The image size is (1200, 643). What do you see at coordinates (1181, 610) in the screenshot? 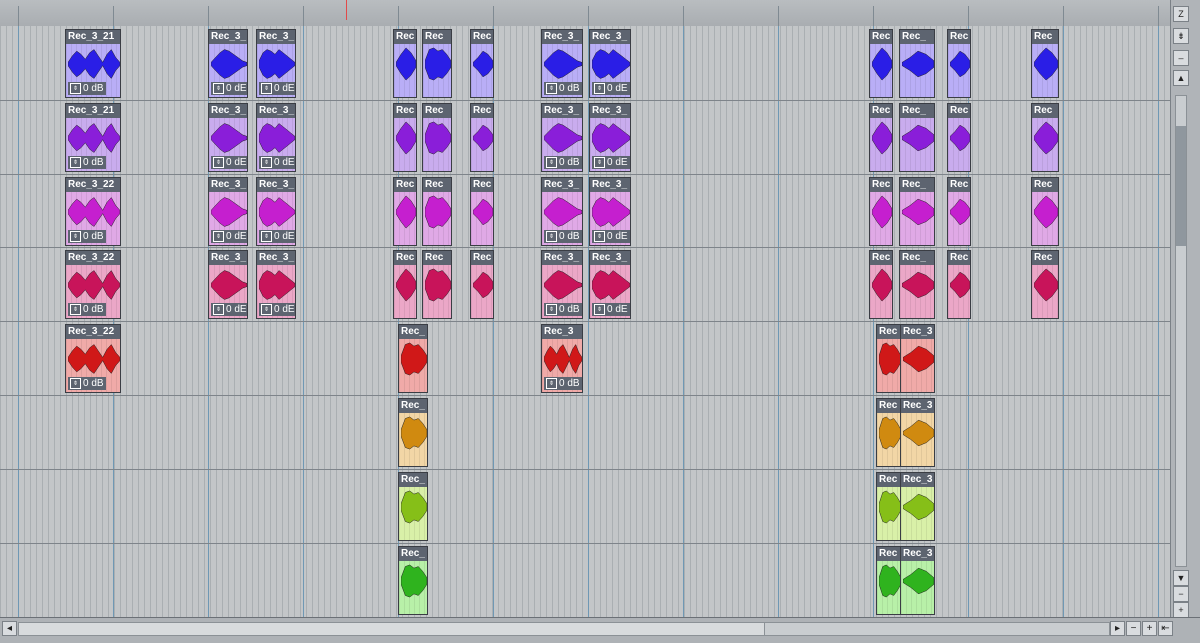
I see `zoom-in-vertical-icon: +` at bounding box center [1181, 610].